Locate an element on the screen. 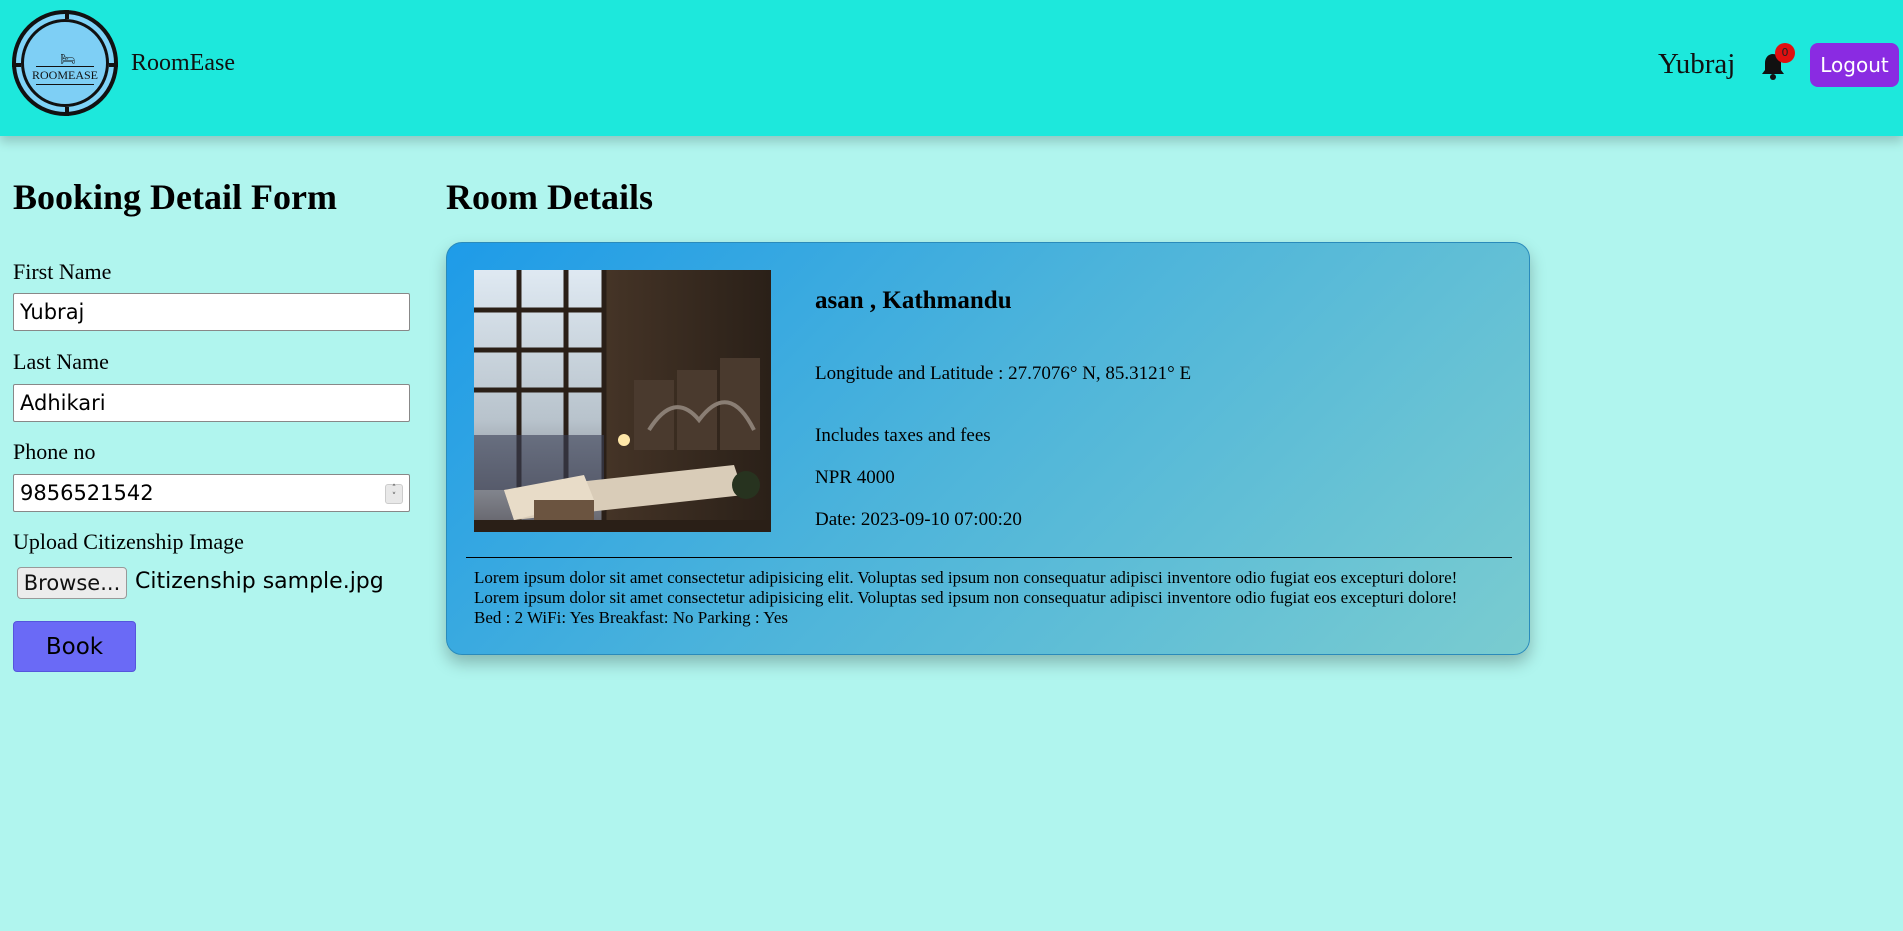  phone-value: 9856521542 is located at coordinates (87, 493).